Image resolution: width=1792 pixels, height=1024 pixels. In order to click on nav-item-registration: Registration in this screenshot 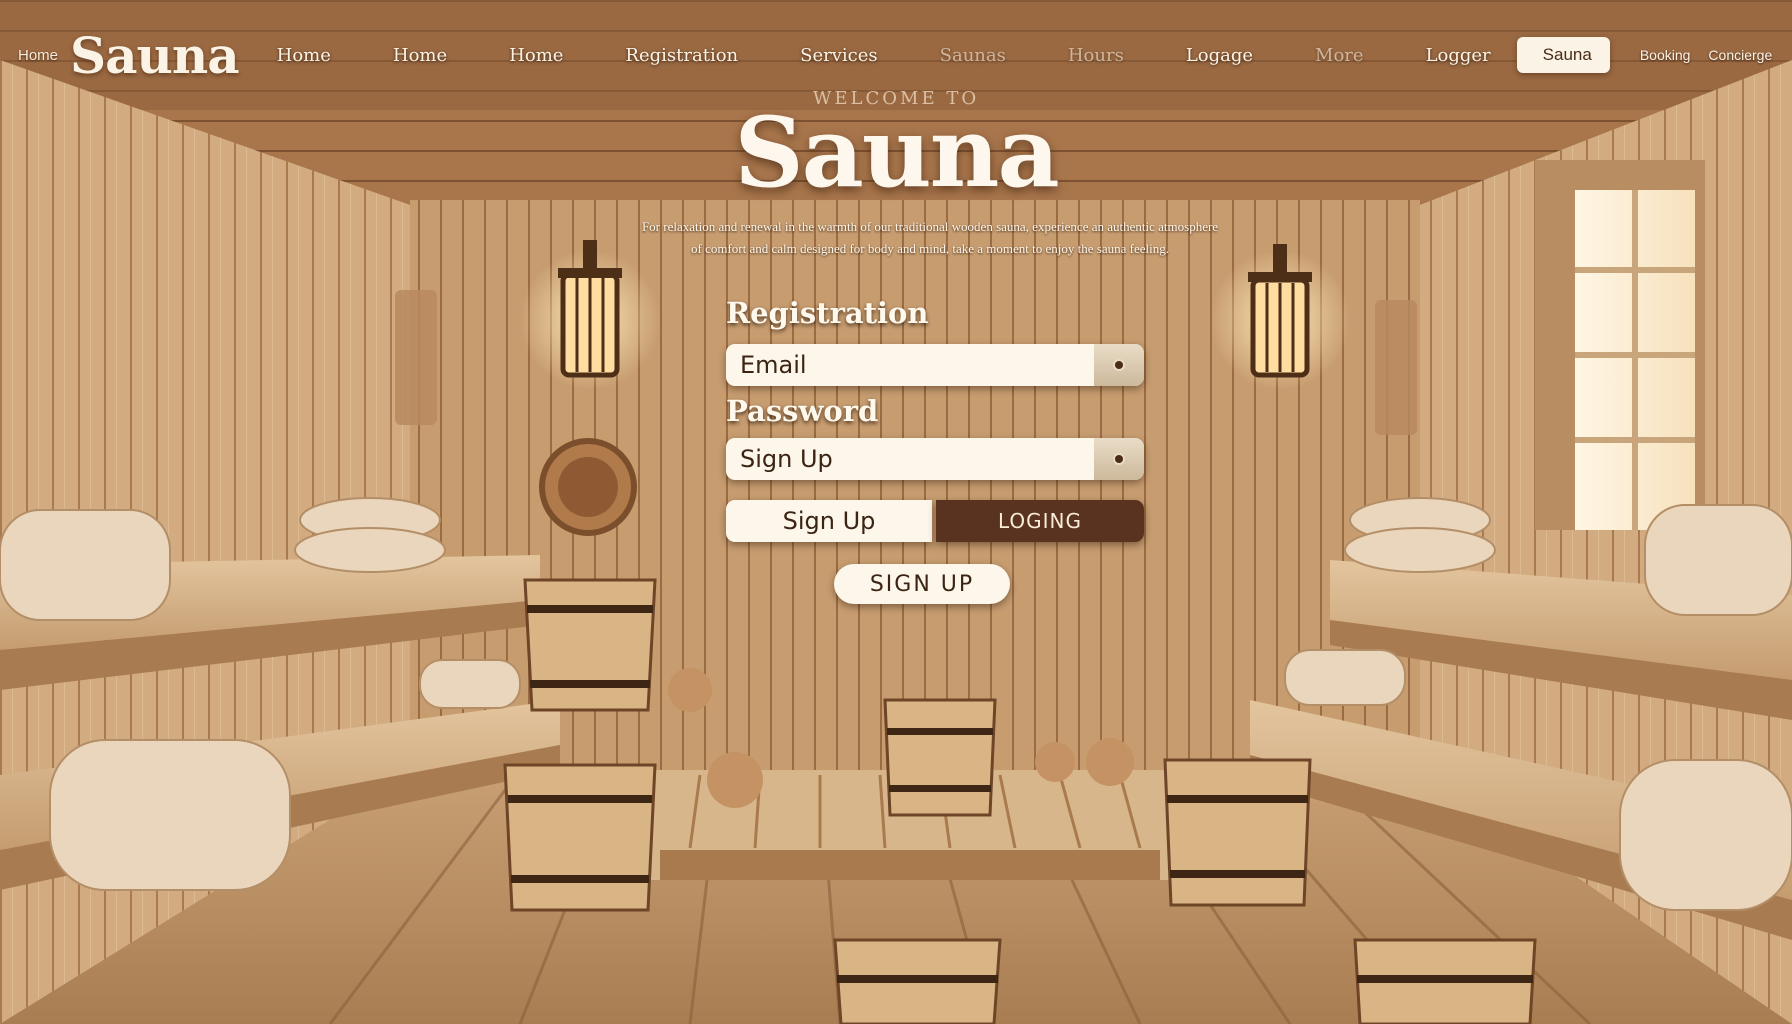, I will do `click(681, 55)`.